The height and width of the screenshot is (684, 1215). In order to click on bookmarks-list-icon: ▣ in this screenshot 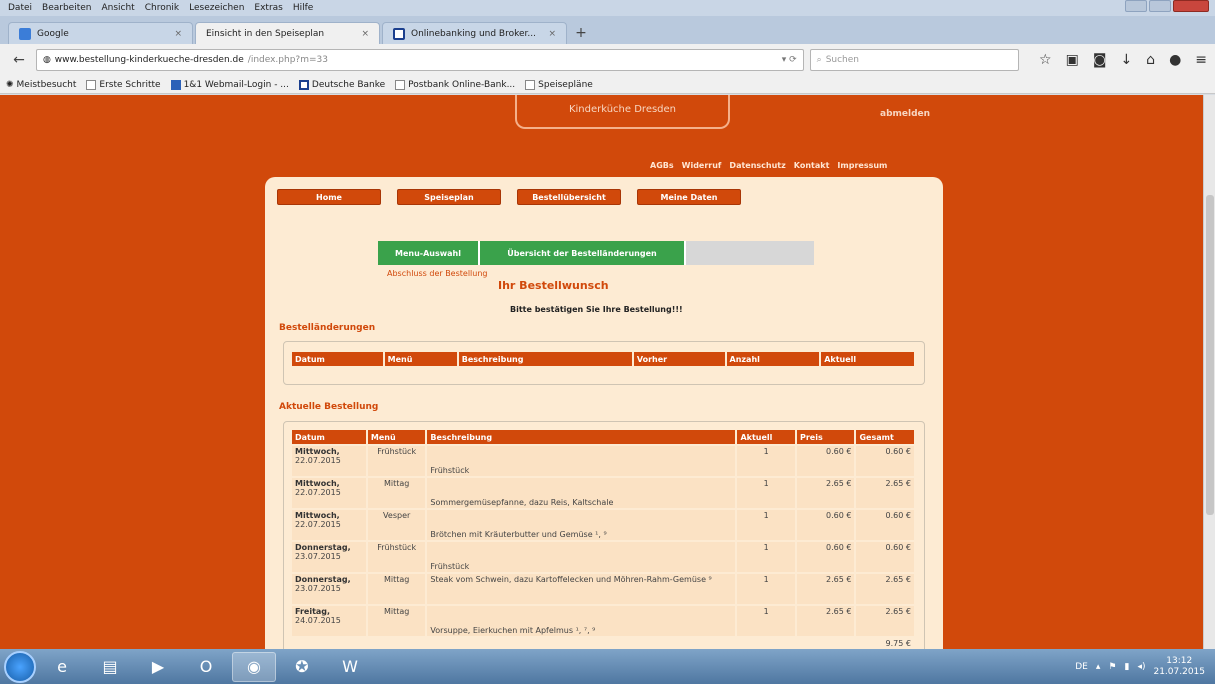, I will do `click(1072, 60)`.